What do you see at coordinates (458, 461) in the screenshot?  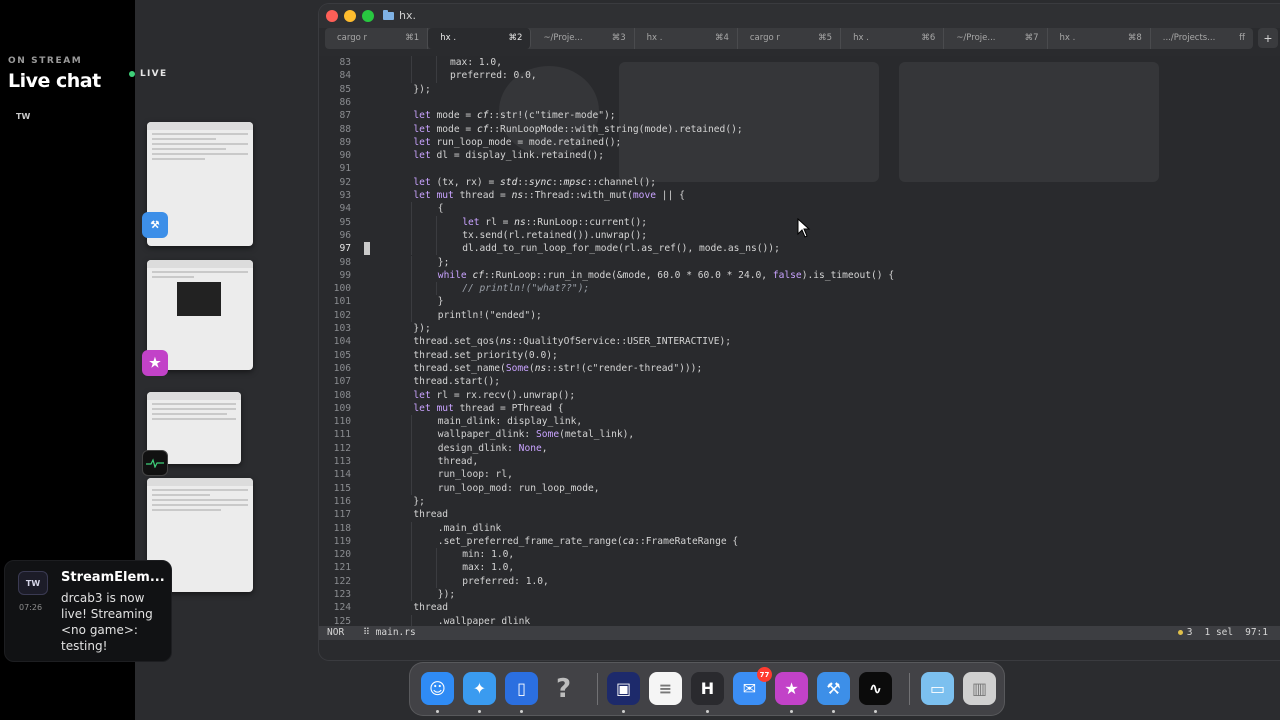 I see `line-code: thread,` at bounding box center [458, 461].